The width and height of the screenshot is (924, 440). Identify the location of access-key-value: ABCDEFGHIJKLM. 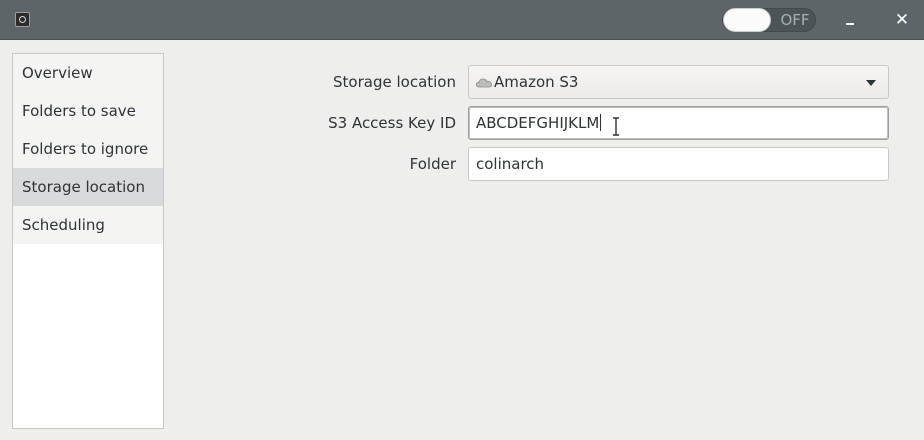
(538, 123).